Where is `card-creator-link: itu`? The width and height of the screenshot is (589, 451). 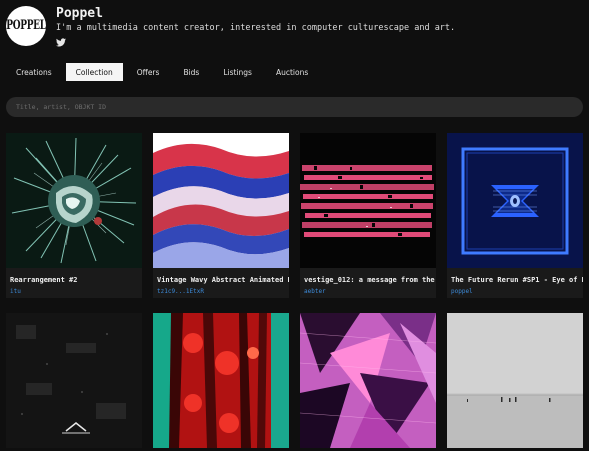 card-creator-link: itu is located at coordinates (74, 292).